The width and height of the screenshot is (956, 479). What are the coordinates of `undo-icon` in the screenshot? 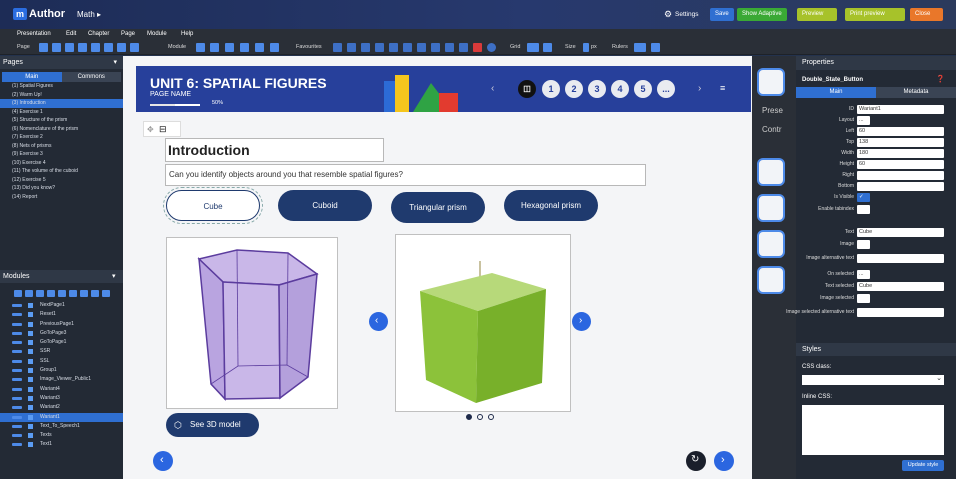 It's located at (200, 47).